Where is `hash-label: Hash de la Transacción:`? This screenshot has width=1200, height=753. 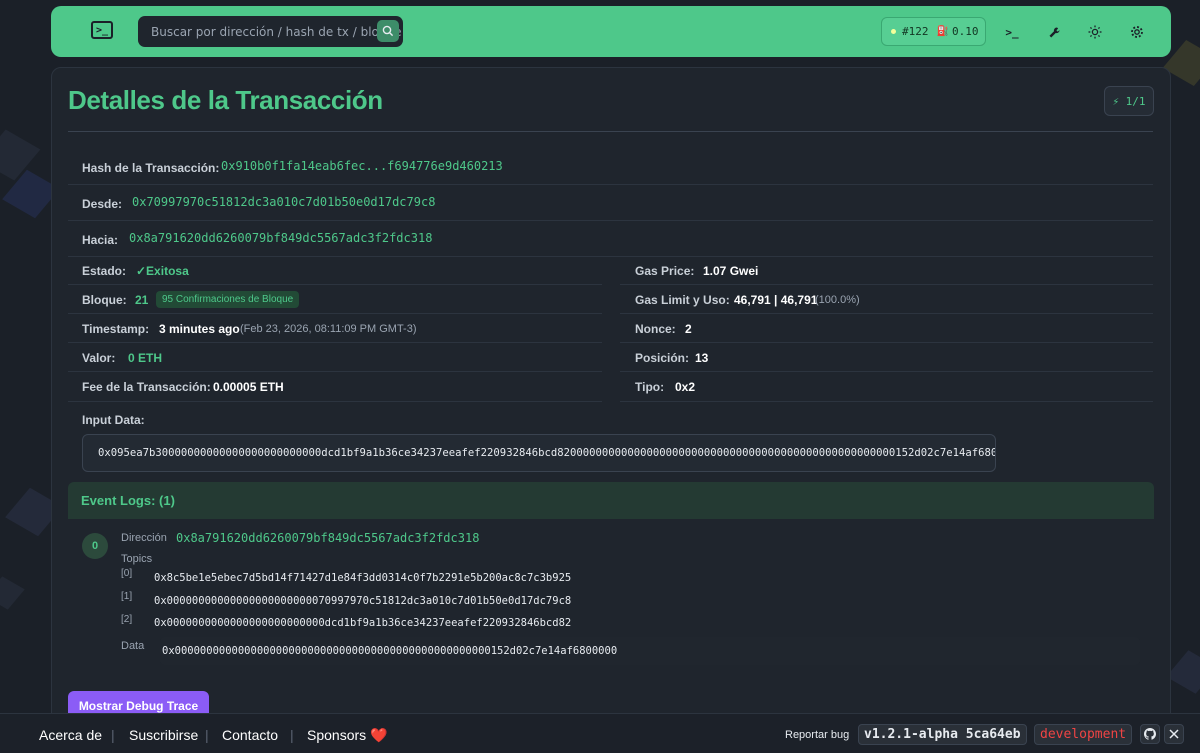 hash-label: Hash de la Transacción: is located at coordinates (151, 168).